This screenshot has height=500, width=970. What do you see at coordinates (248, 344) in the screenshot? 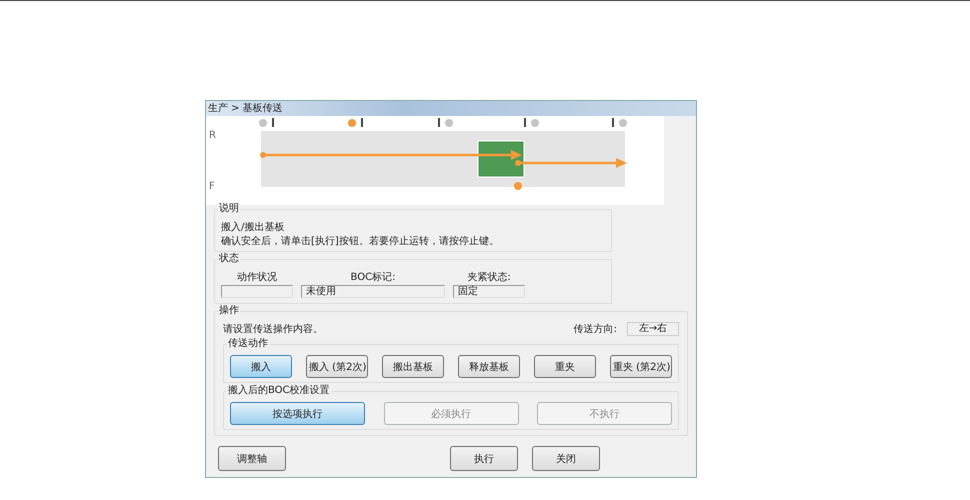
I see `group-title: 传送动作` at bounding box center [248, 344].